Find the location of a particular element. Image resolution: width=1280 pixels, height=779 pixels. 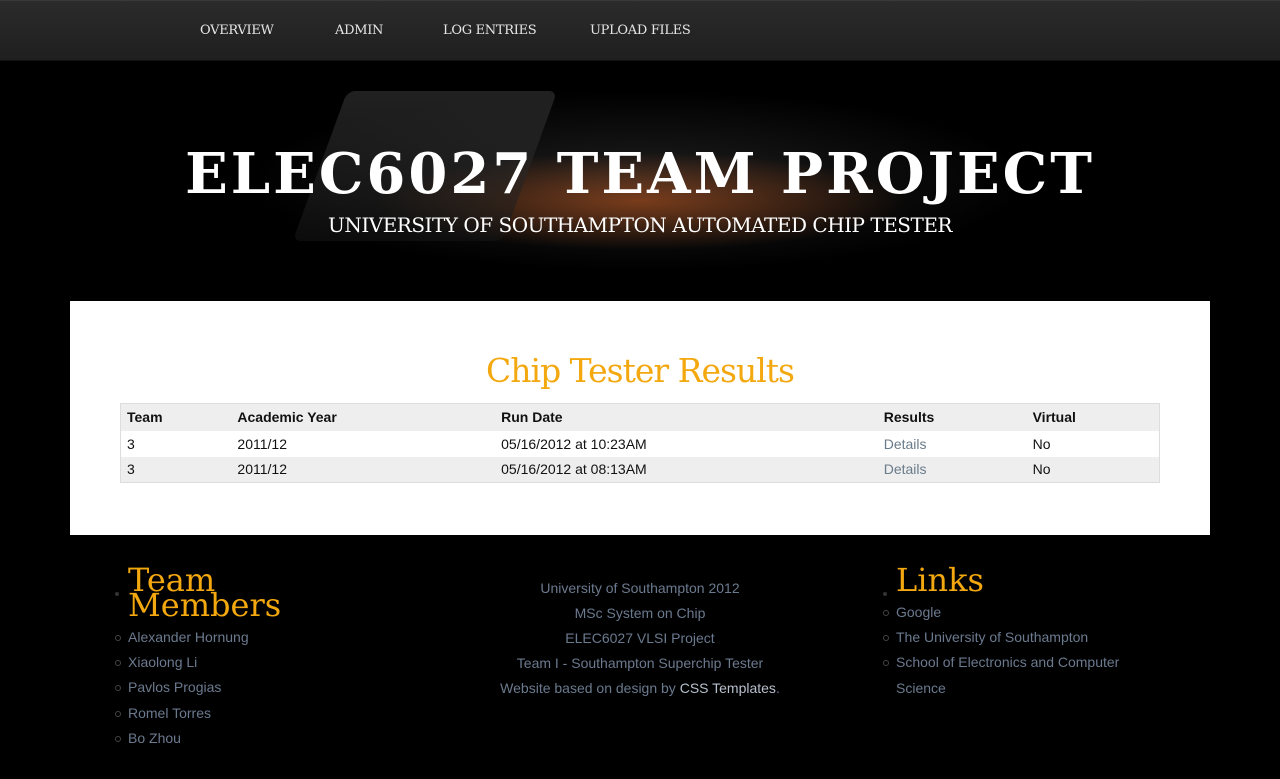

nav-upload-files: UPLOAD FILES is located at coordinates (640, 30).